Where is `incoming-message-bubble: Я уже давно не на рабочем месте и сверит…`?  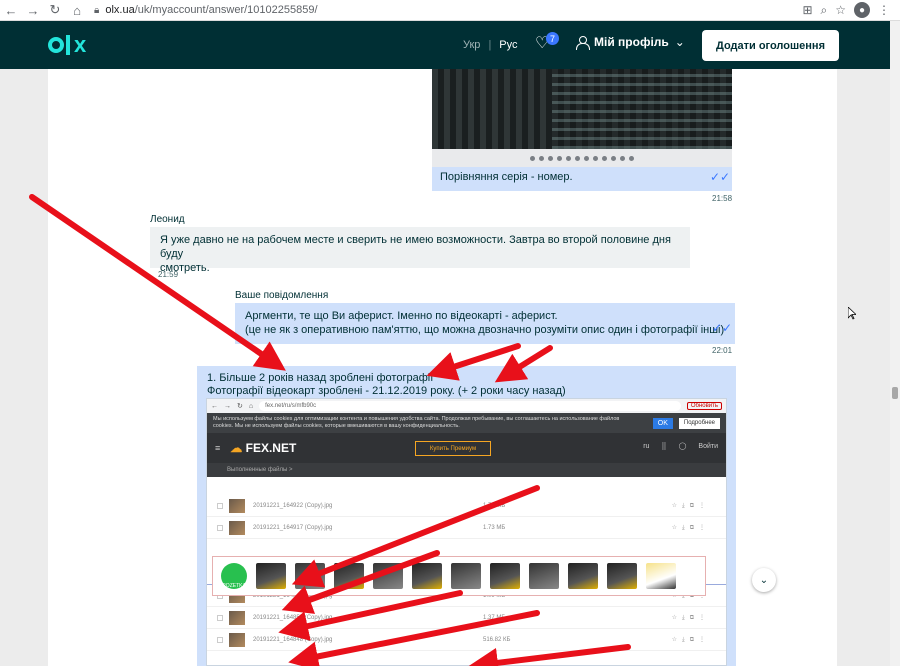
incoming-message-bubble: Я уже давно не на рабочем месте и сверит… is located at coordinates (420, 250).